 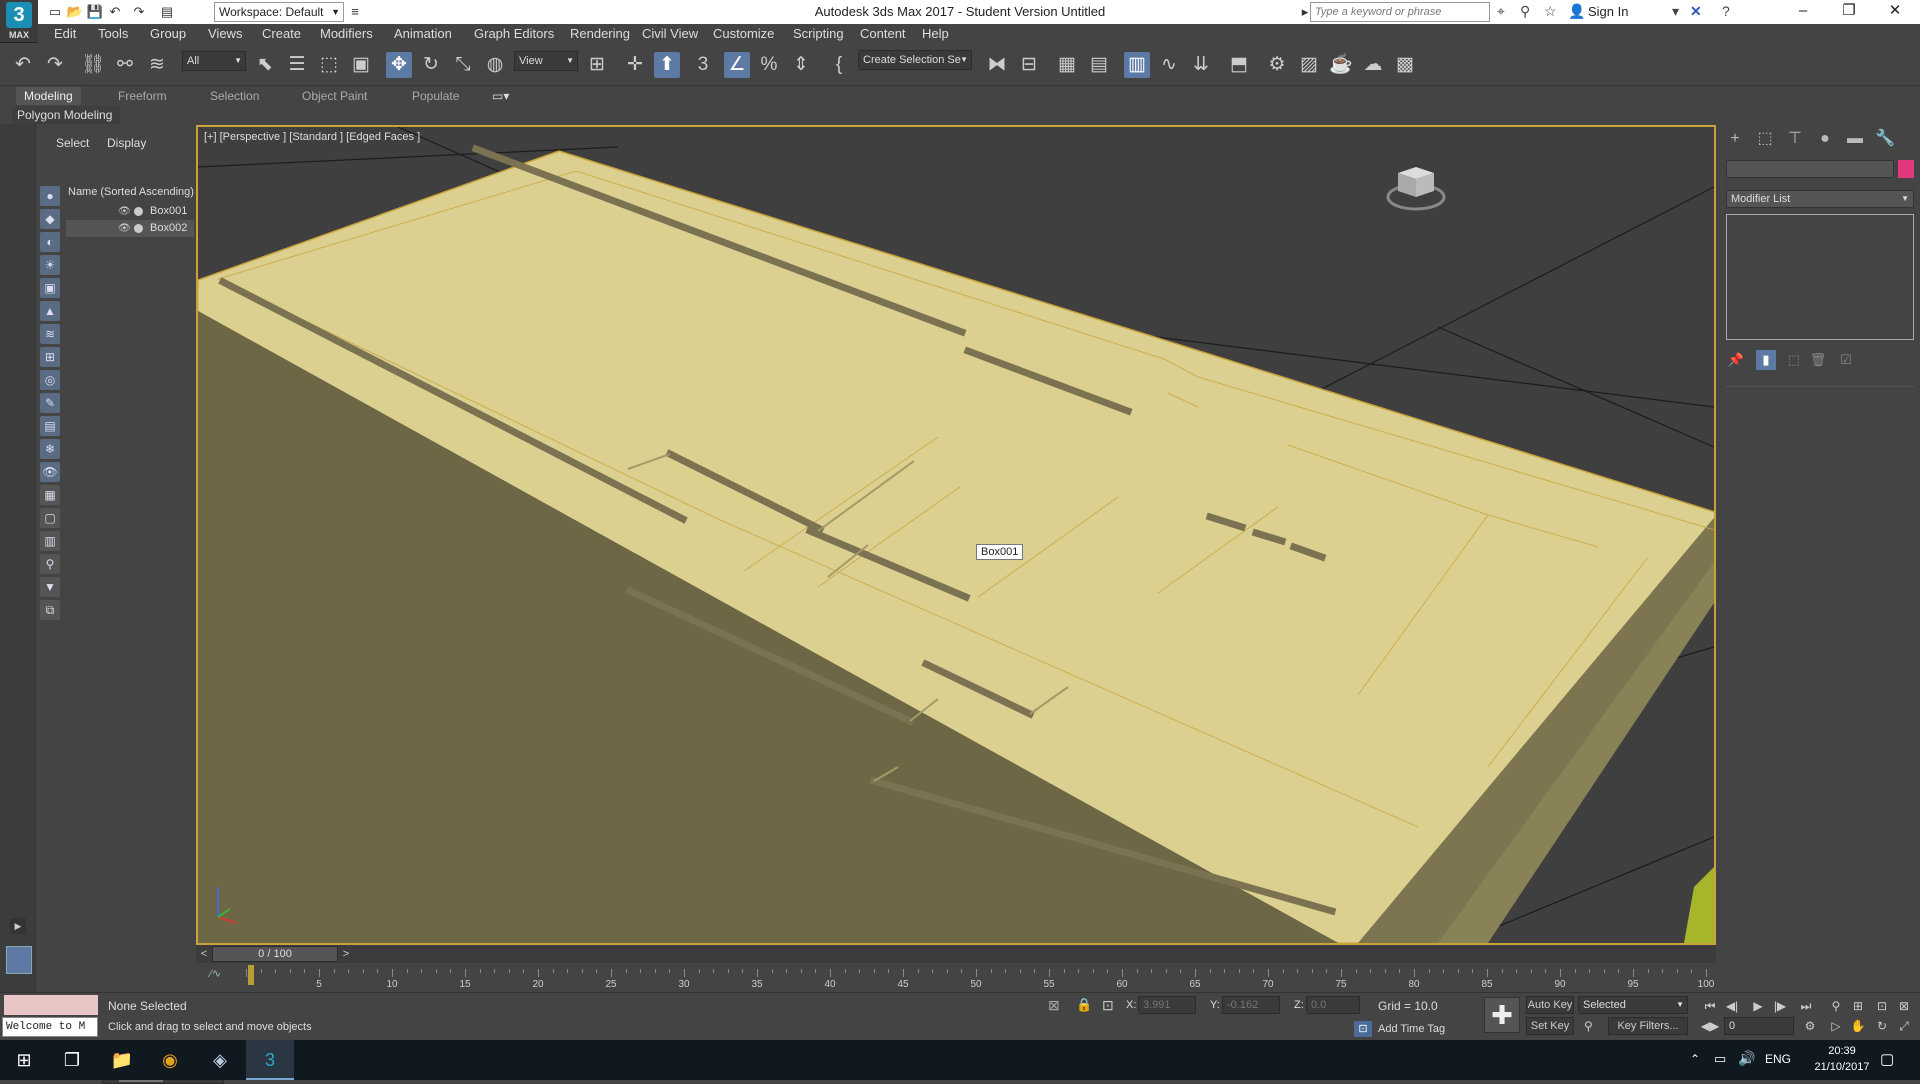 What do you see at coordinates (1732, 1006) in the screenshot?
I see `previous-key-icon: ◀|` at bounding box center [1732, 1006].